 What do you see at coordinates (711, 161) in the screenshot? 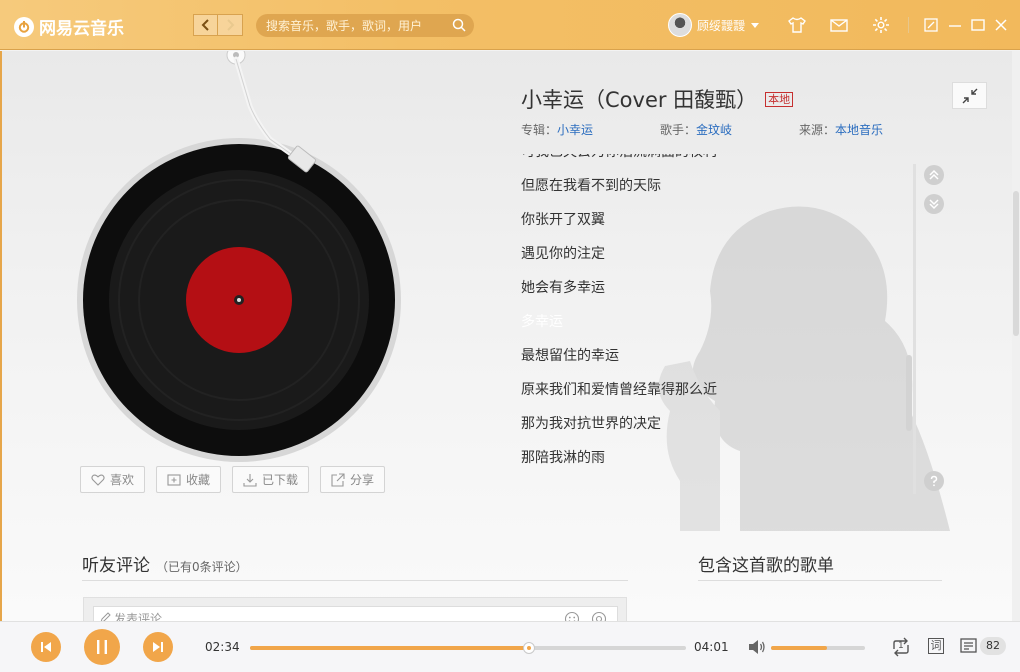
I see `lyric-line: 可我已失去为你泪流满面的权利` at bounding box center [711, 161].